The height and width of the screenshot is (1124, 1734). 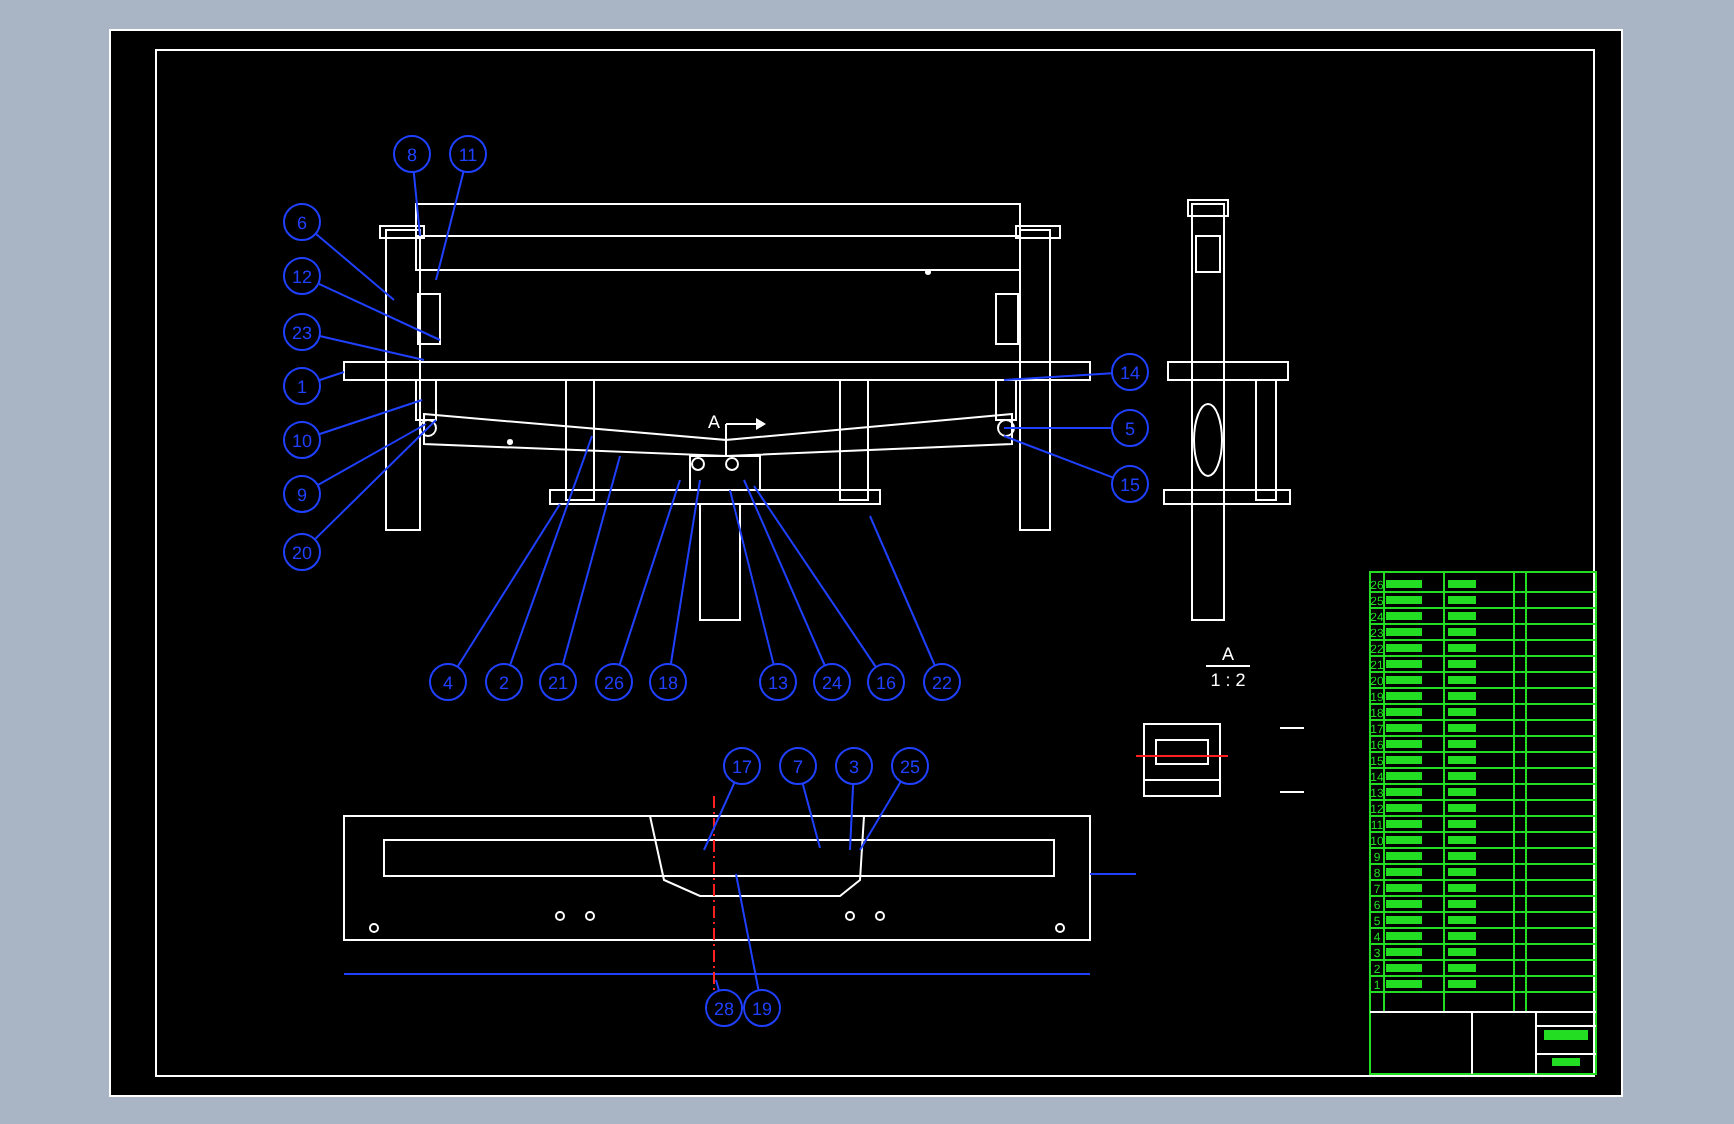 I want to click on balloon-callout: 12, so click(x=302, y=276).